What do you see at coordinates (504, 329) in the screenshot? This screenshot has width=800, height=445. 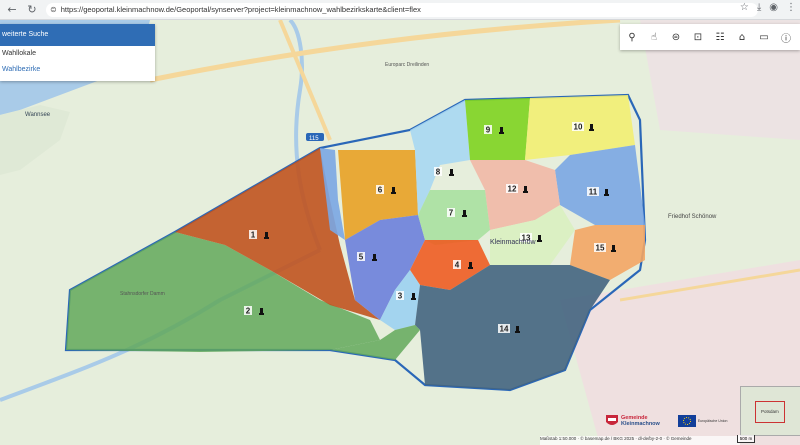 I see `district-label-14: 14` at bounding box center [504, 329].